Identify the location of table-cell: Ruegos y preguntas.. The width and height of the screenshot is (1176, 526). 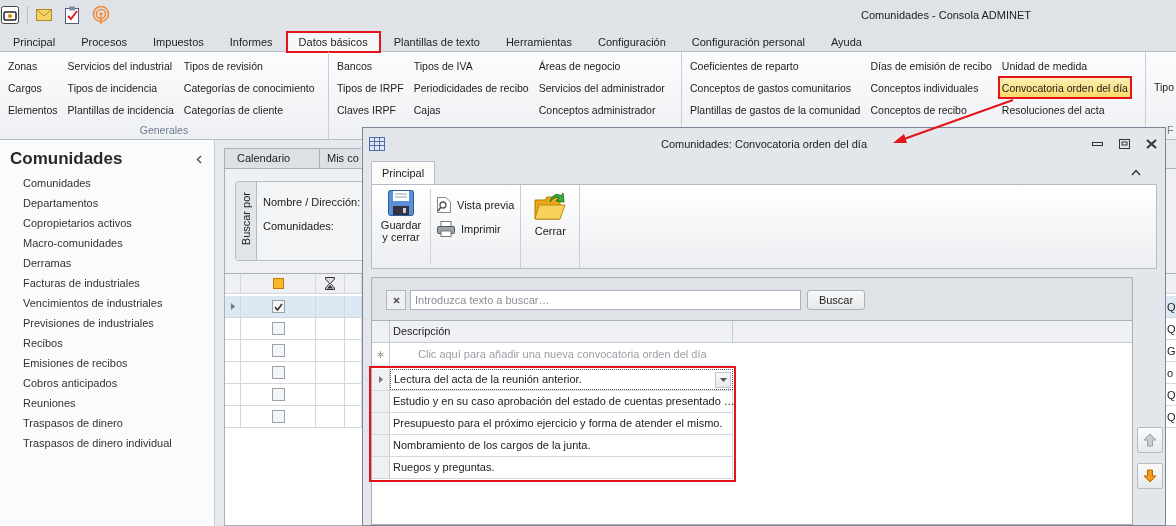
(561, 467).